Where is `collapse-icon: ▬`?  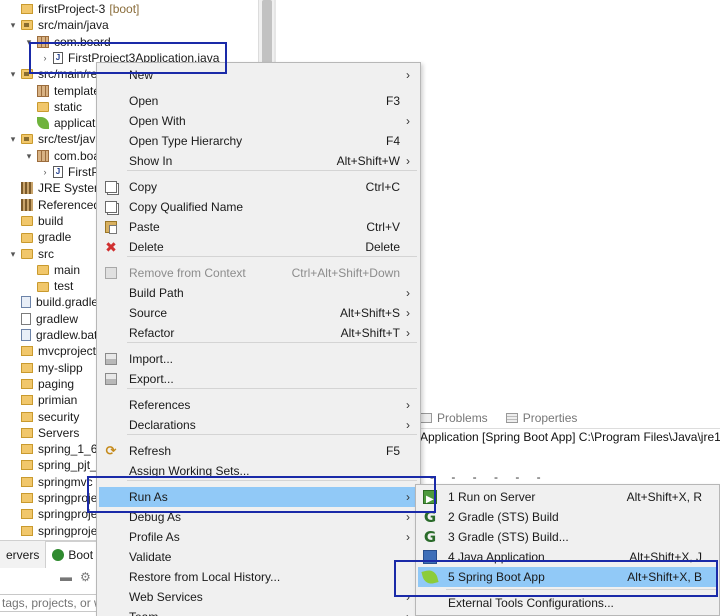 collapse-icon: ▬ is located at coordinates (66, 577).